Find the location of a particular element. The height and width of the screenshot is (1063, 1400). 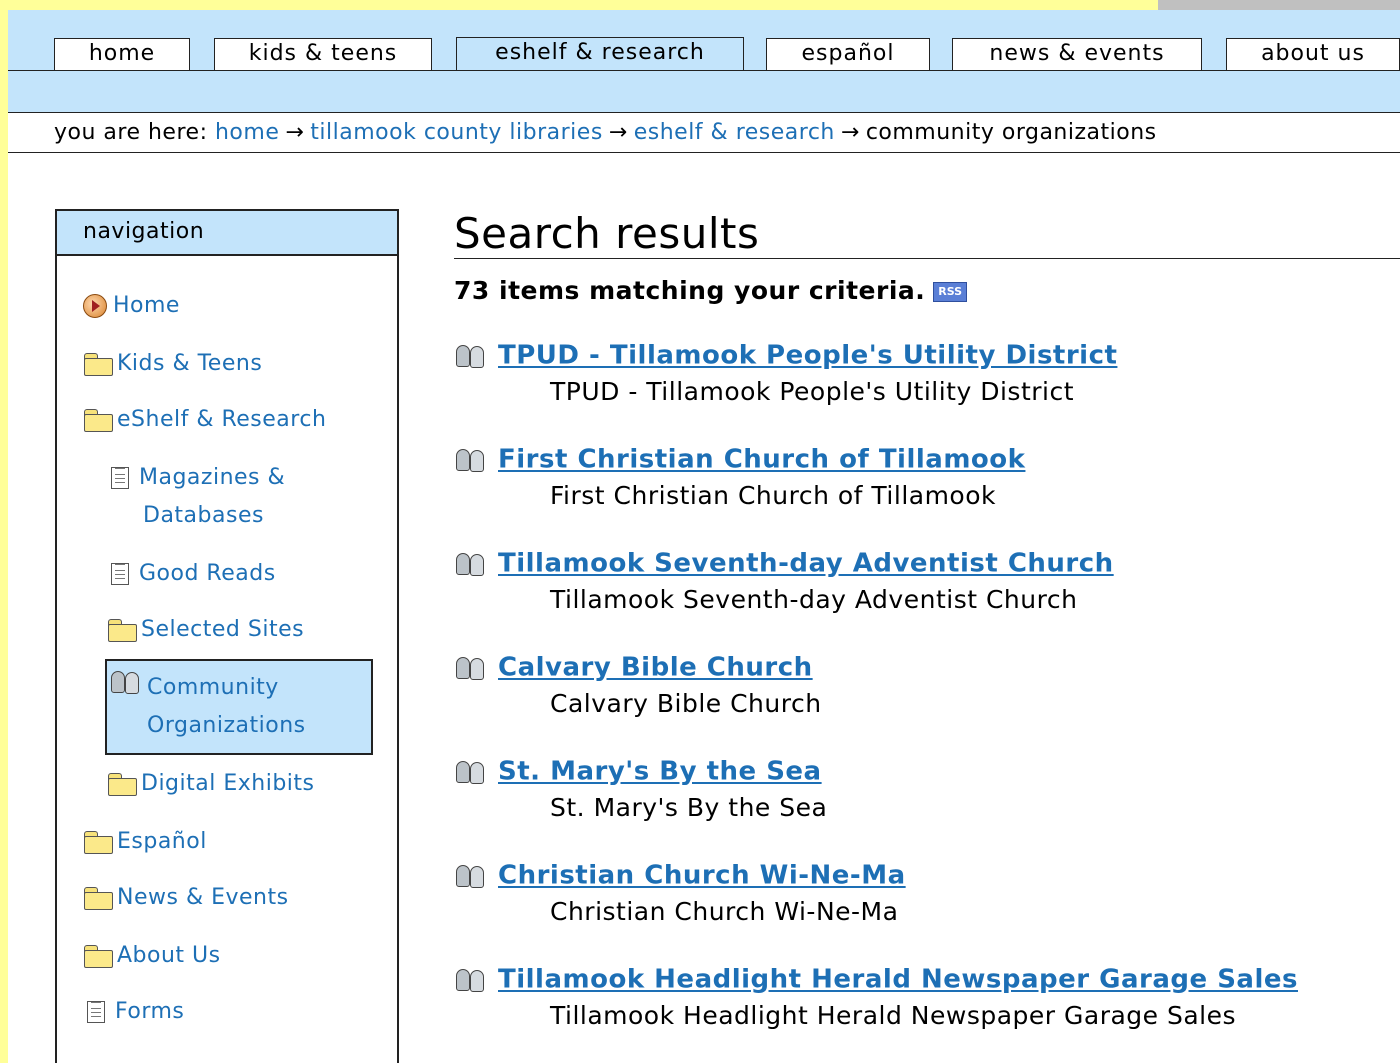

home-icon is located at coordinates (95, 306).